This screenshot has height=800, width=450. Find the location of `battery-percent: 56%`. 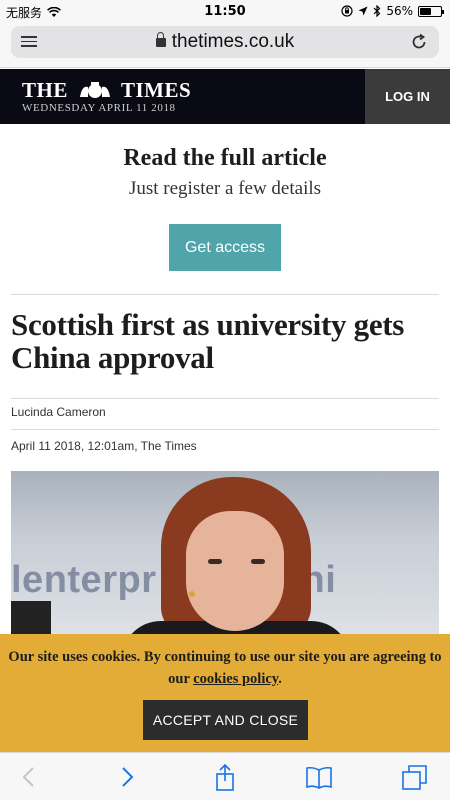

battery-percent: 56% is located at coordinates (399, 11).